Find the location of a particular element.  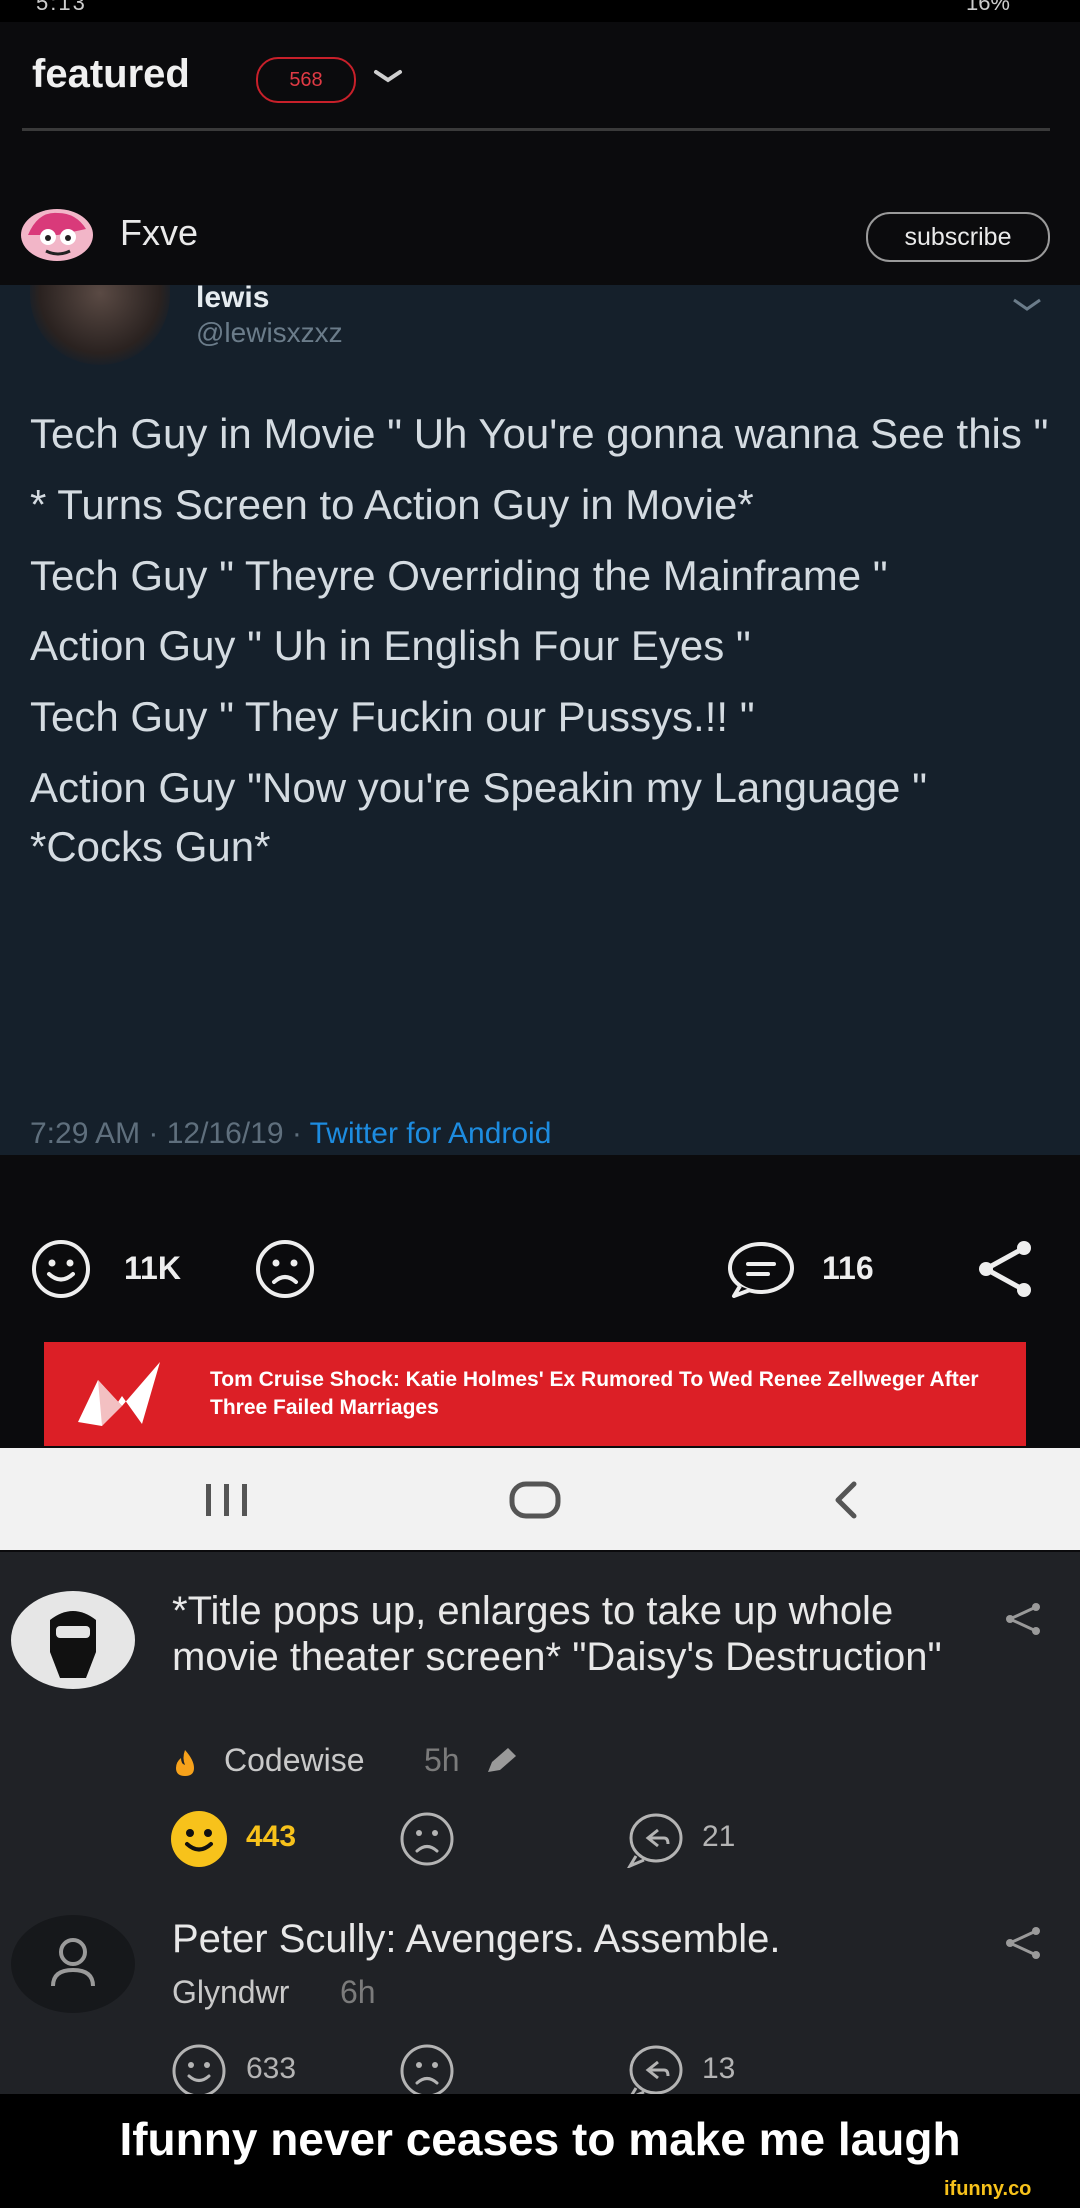

pencil-icon is located at coordinates (502, 1760).